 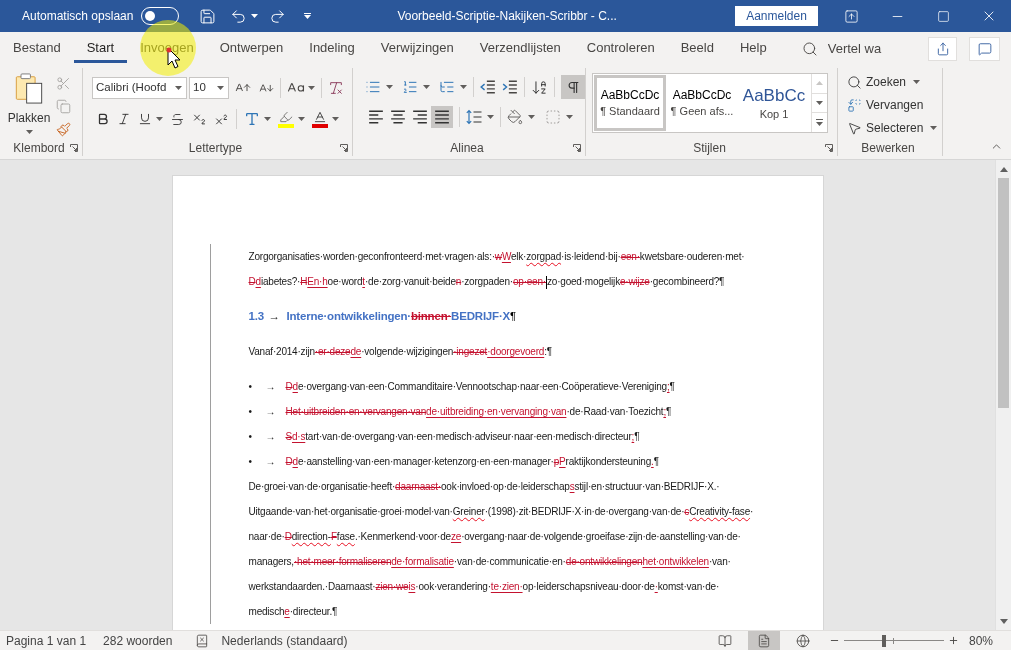 What do you see at coordinates (893, 640) in the screenshot?
I see `zoom-slider` at bounding box center [893, 640].